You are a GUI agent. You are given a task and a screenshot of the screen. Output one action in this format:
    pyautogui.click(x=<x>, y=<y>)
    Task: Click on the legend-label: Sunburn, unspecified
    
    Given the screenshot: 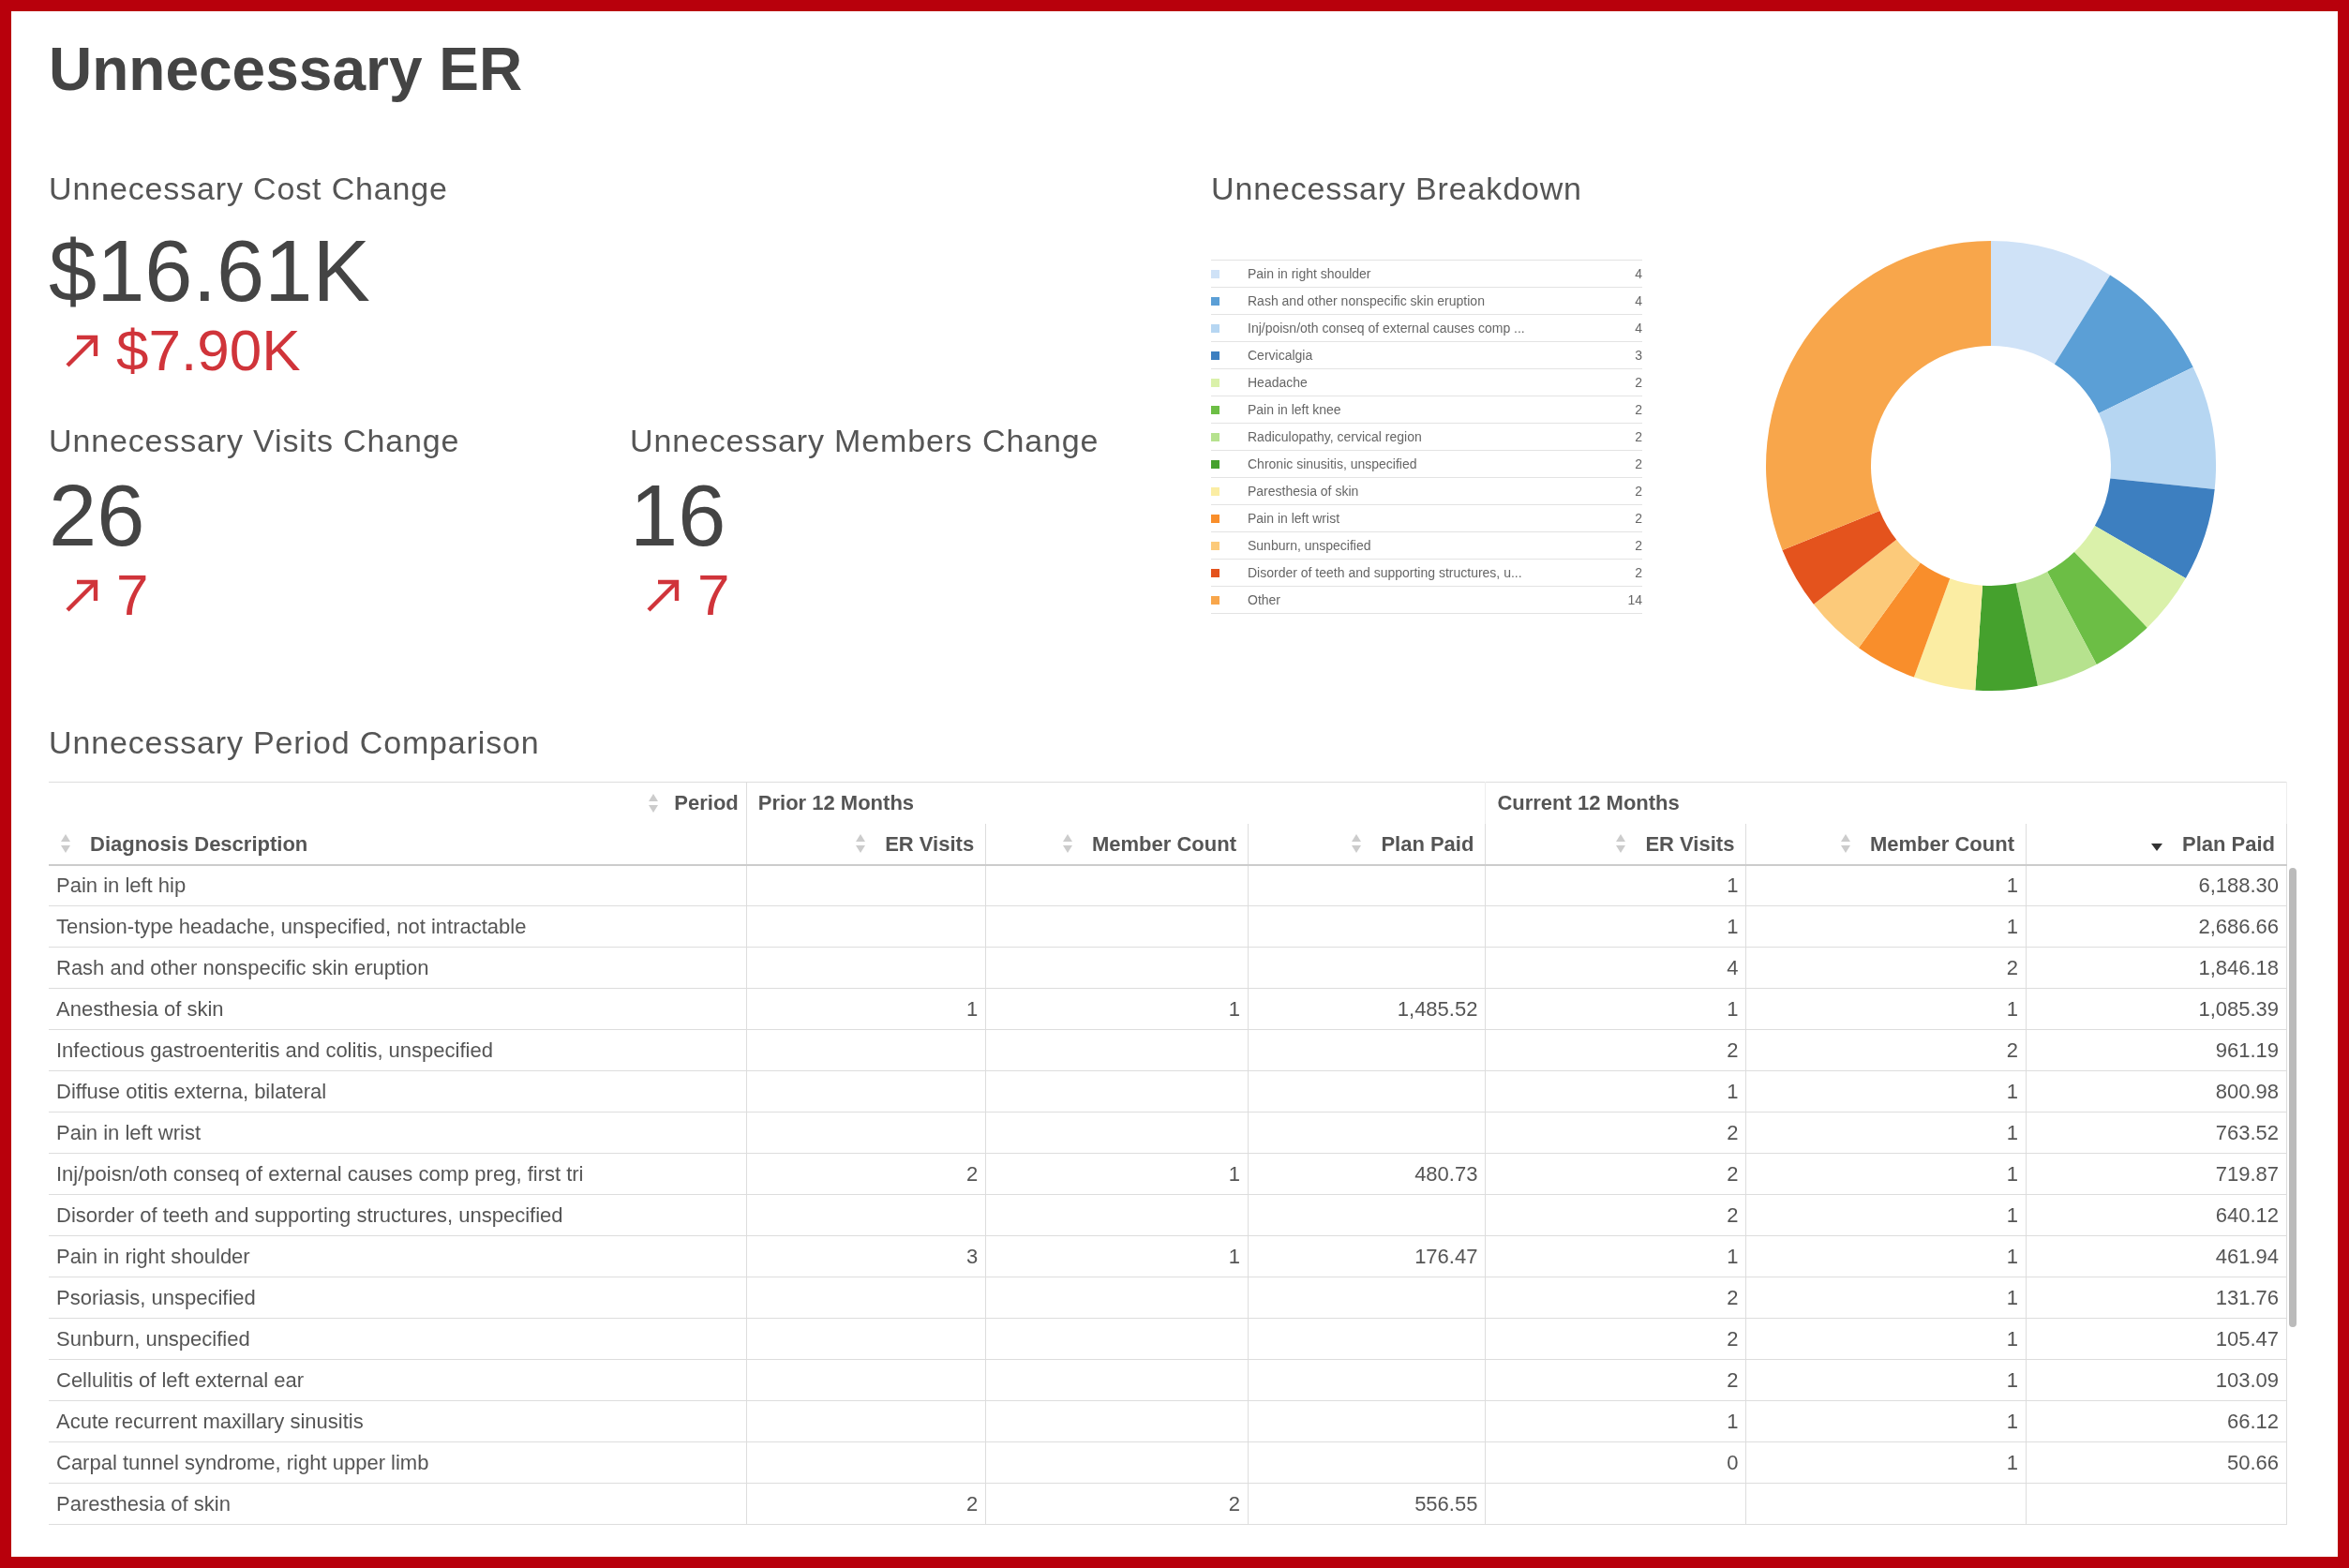 What is the action you would take?
    pyautogui.click(x=1310, y=545)
    